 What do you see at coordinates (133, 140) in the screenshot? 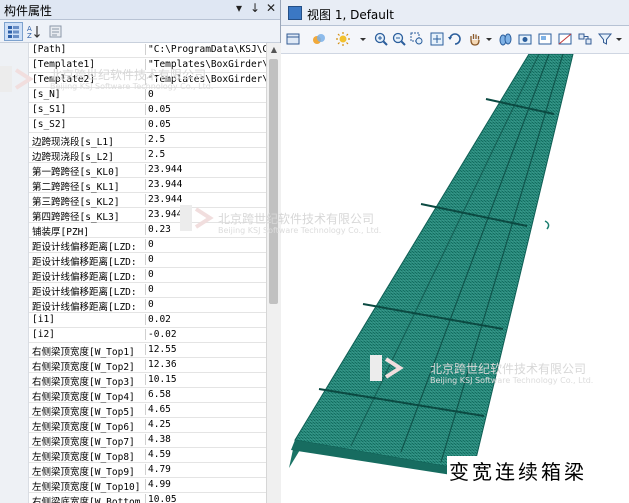
I see `property-row: 边跨现浇段[s_L1] 2.5` at bounding box center [133, 140].